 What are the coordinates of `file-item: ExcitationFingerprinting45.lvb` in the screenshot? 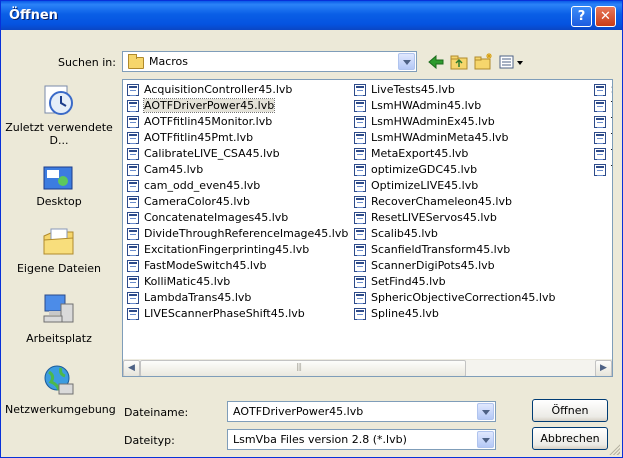 It's located at (237, 250).